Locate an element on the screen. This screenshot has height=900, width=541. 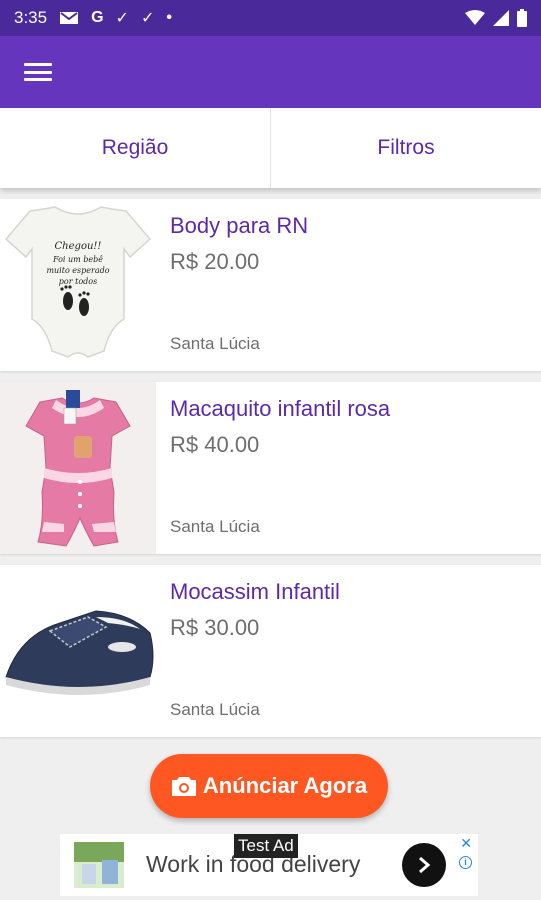
tab-regiao: Região is located at coordinates (135, 148).